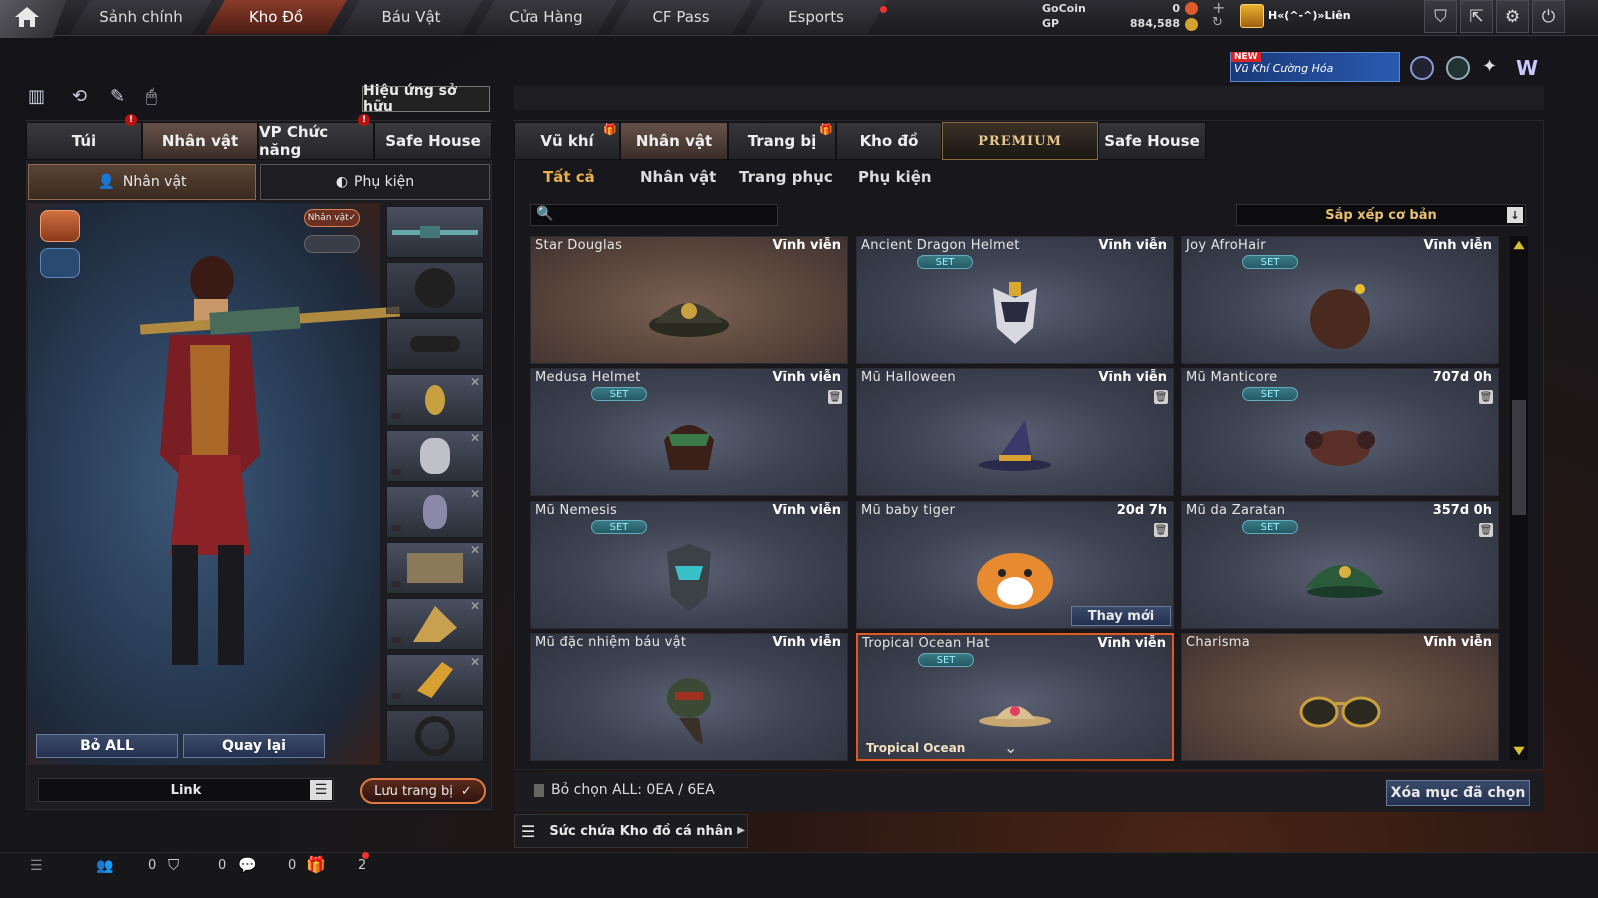 Image resolution: width=1598 pixels, height=898 pixels. I want to click on delete-selected-button: Xóa mục đã chọn, so click(1458, 793).